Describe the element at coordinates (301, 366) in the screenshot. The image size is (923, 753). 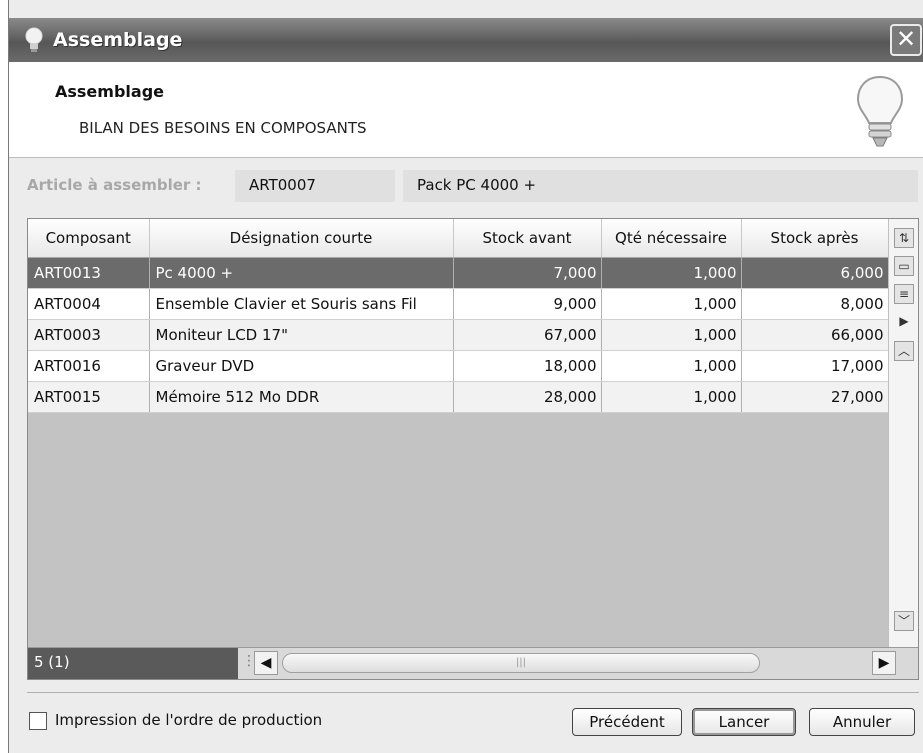
I see `cell-designation: Graveur DVD` at that location.